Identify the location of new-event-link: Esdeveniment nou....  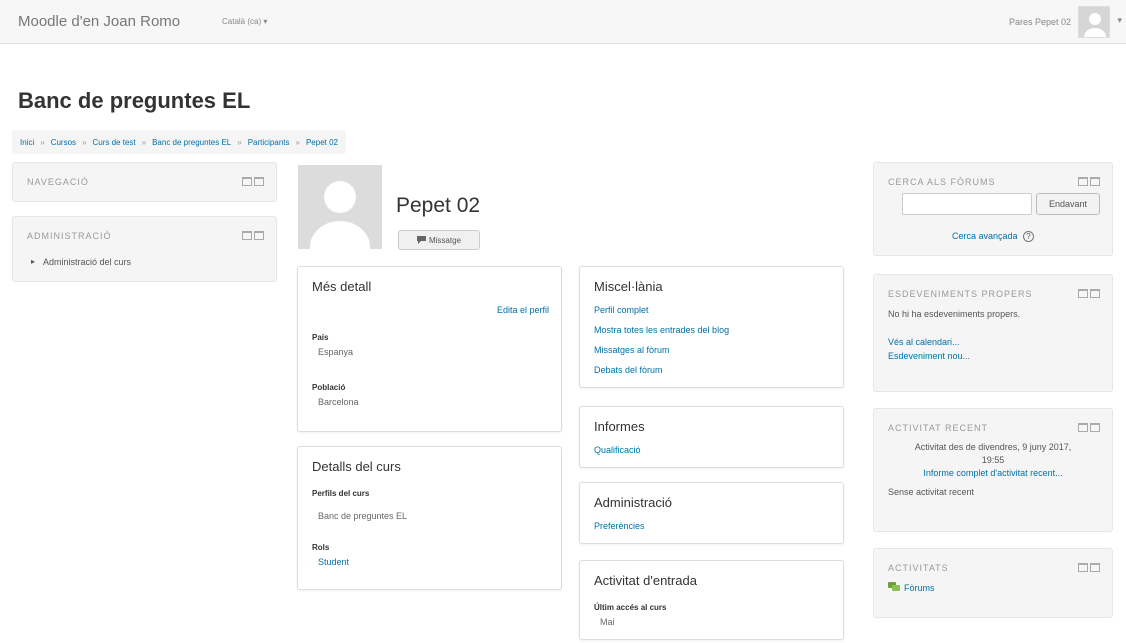
(929, 356).